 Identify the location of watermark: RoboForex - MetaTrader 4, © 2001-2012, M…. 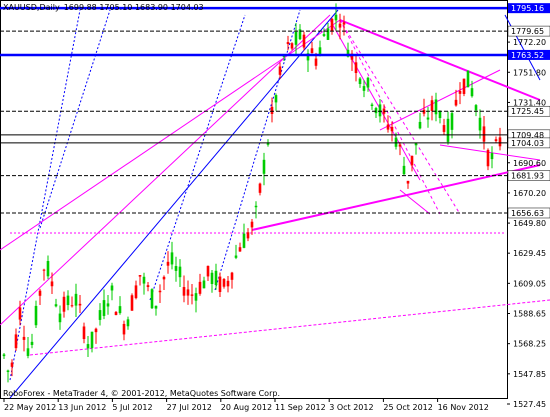
(141, 393).